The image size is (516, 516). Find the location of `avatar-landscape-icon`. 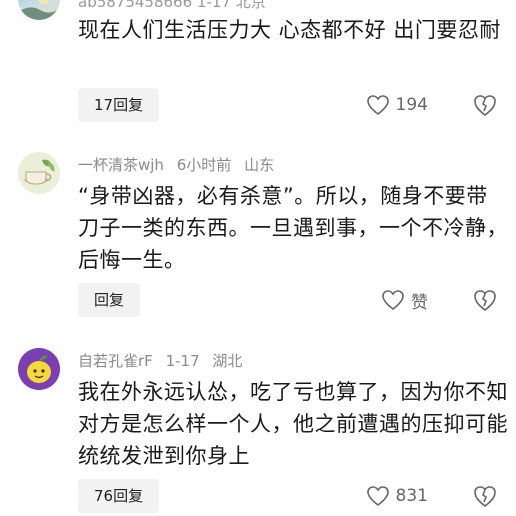

avatar-landscape-icon is located at coordinates (39, 10).